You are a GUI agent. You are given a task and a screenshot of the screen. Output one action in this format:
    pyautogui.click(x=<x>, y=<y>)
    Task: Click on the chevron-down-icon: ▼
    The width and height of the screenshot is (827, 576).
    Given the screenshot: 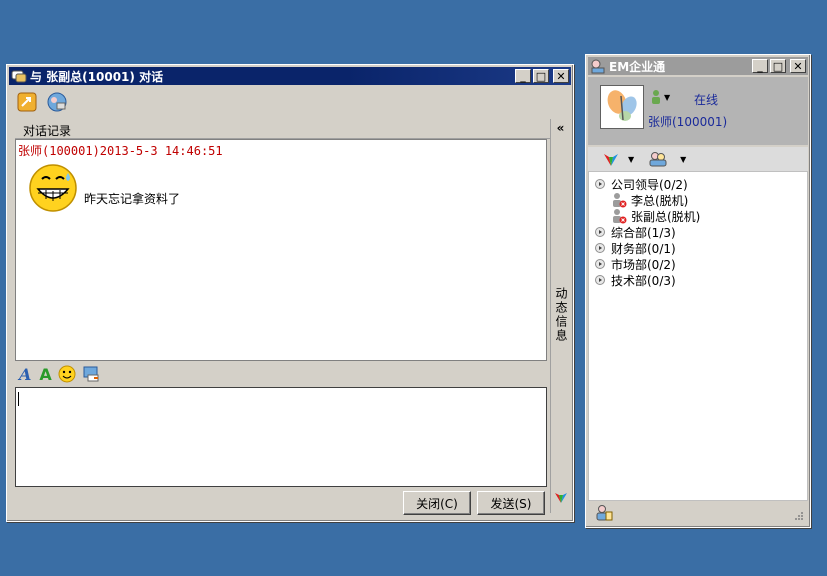 What is the action you would take?
    pyautogui.click(x=667, y=97)
    